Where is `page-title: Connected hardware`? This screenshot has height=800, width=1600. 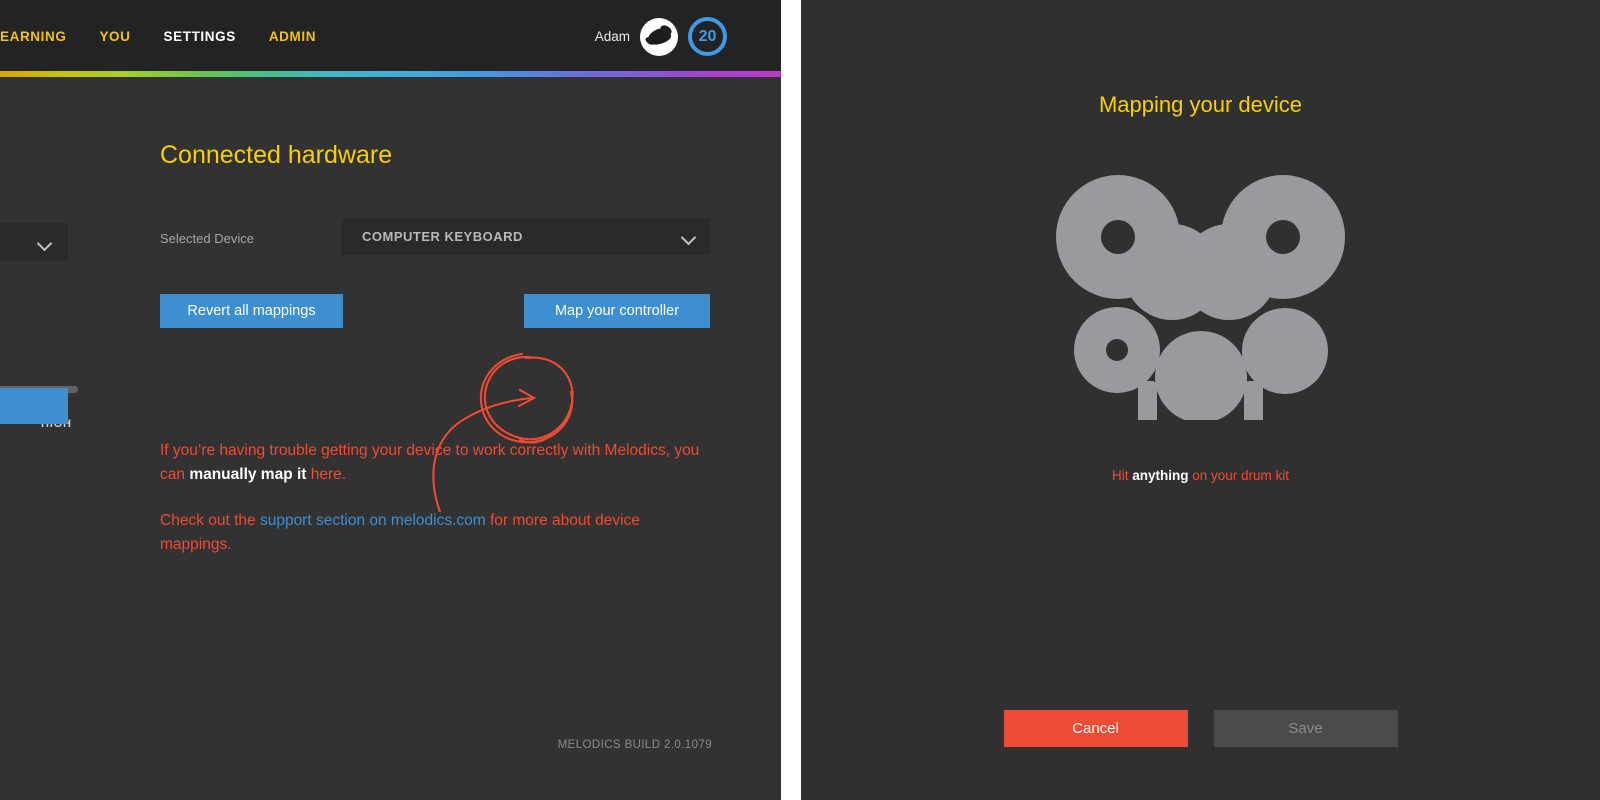
page-title: Connected hardware is located at coordinates (276, 155).